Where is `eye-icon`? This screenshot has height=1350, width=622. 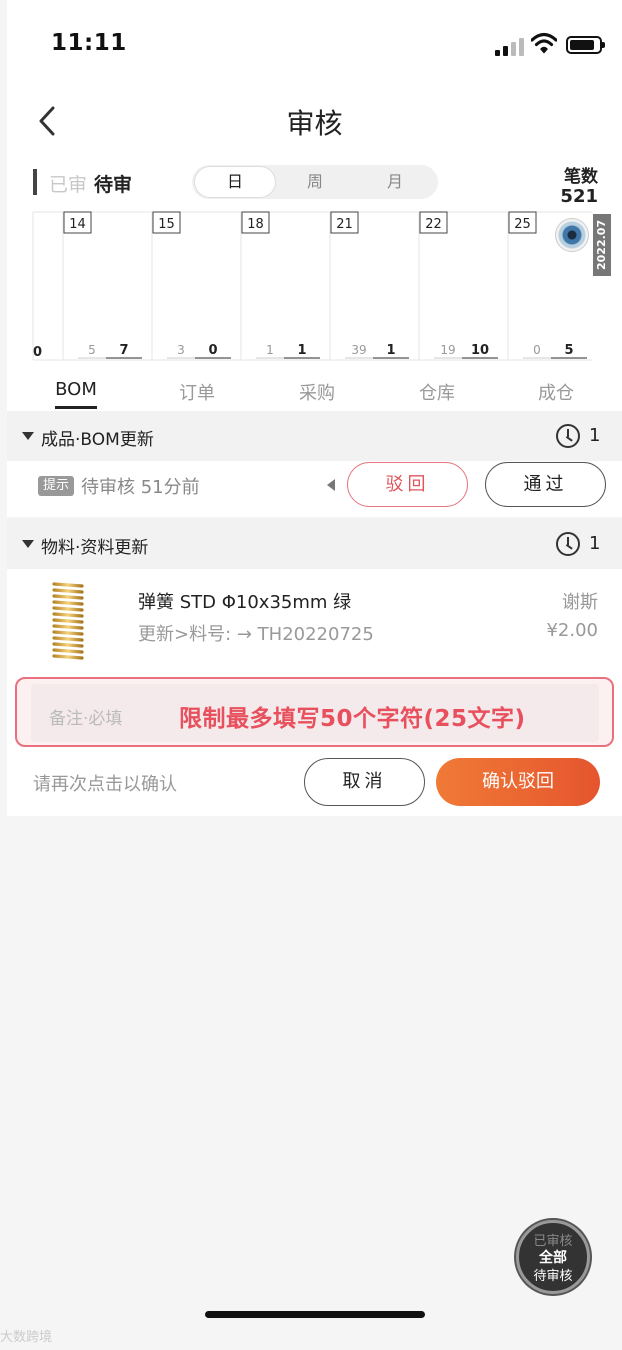
eye-icon is located at coordinates (572, 235).